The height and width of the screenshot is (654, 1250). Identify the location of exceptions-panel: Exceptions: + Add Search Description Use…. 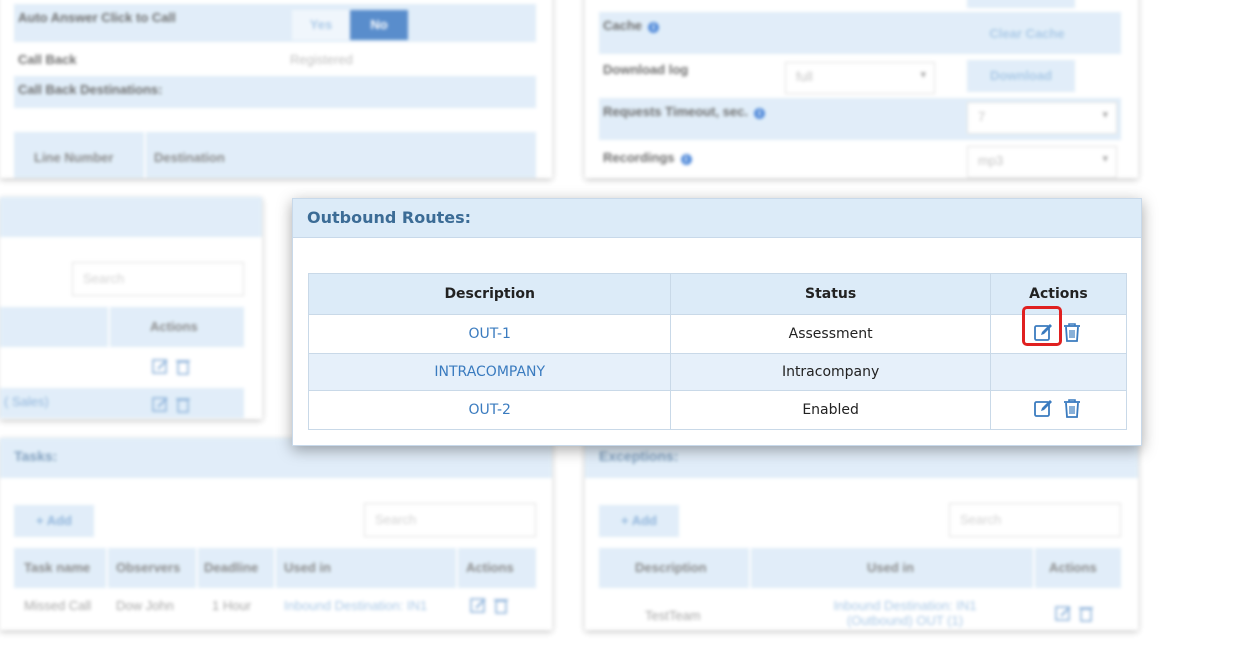
(861, 534).